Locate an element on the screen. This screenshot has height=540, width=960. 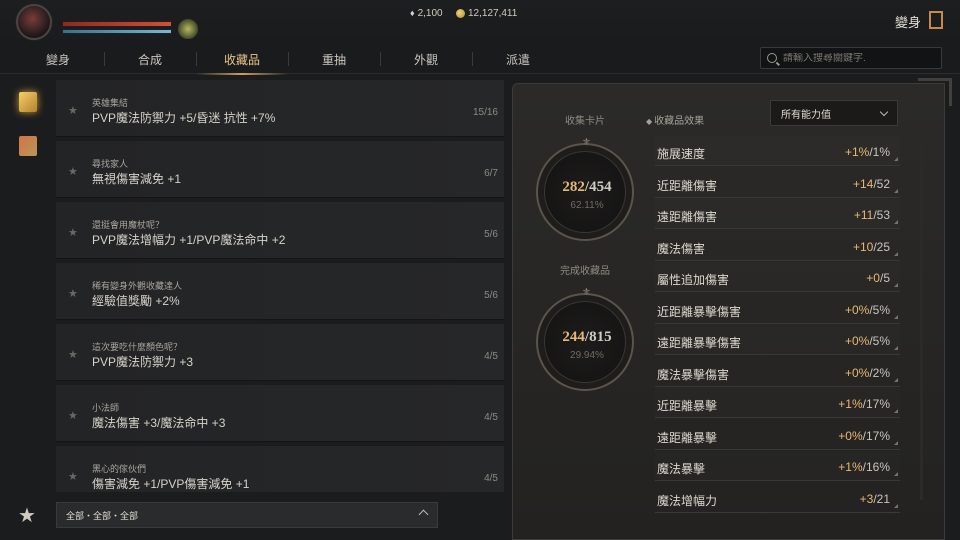
collection-row: ★ 稀有變身外觀收藏達人 經驗值獎勵 +2% 5/6 is located at coordinates (280, 291).